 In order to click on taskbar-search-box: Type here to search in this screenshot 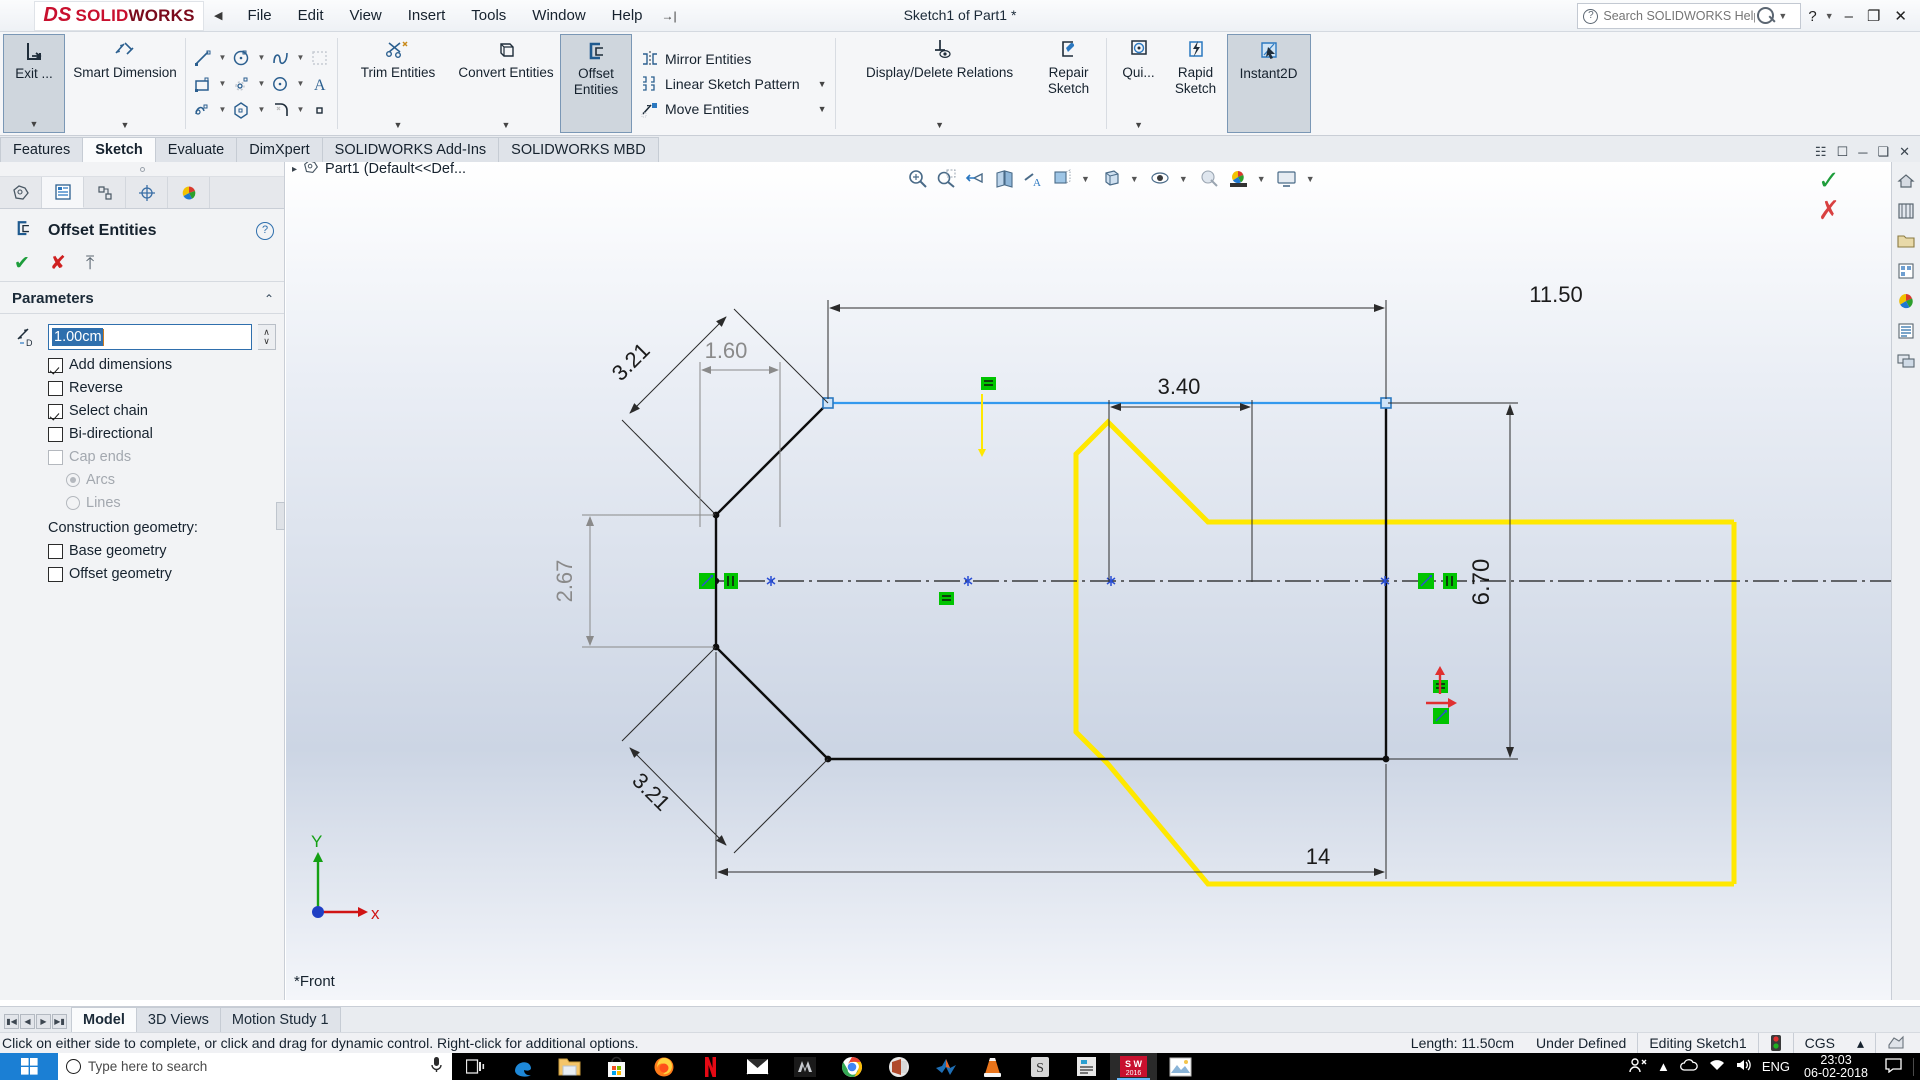, I will do `click(255, 1066)`.